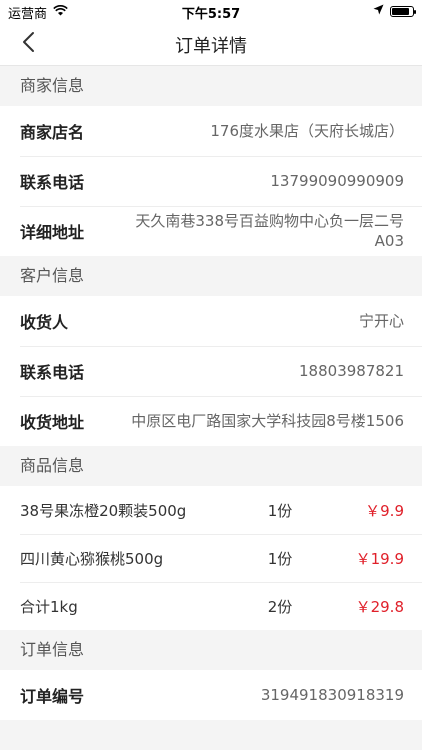 The height and width of the screenshot is (750, 422). Describe the element at coordinates (52, 132) in the screenshot. I see `merchant-name-label: 商家店名` at that location.